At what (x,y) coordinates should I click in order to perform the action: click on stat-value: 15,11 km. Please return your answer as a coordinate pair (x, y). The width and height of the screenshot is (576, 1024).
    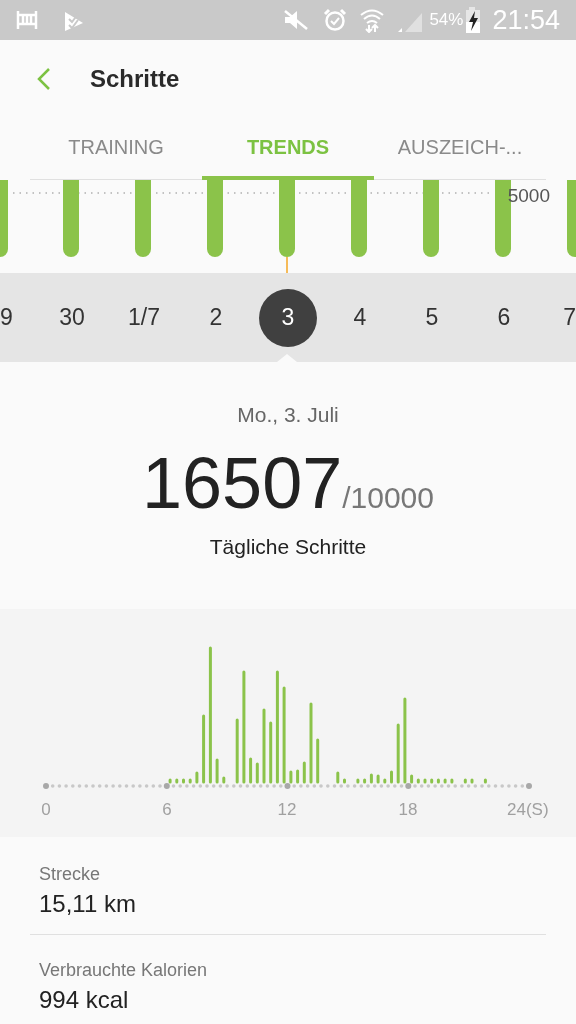
    Looking at the image, I should click on (88, 904).